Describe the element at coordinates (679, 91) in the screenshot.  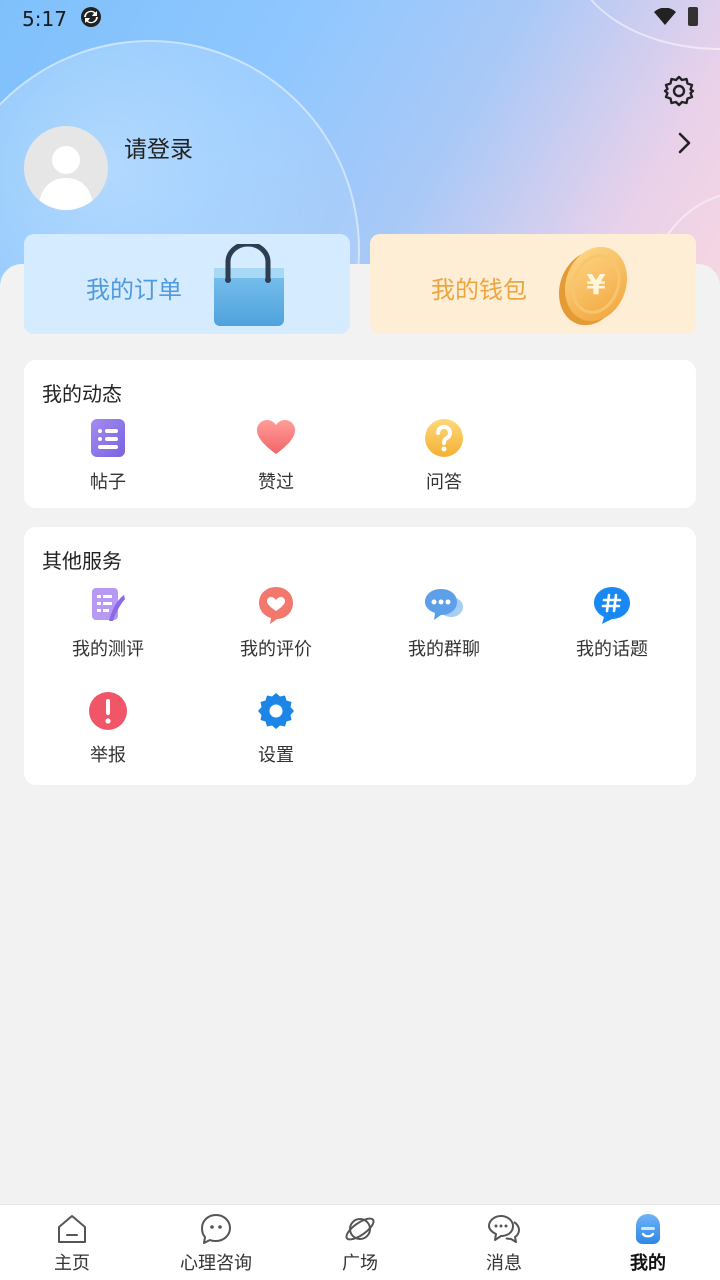
I see `gear-icon` at that location.